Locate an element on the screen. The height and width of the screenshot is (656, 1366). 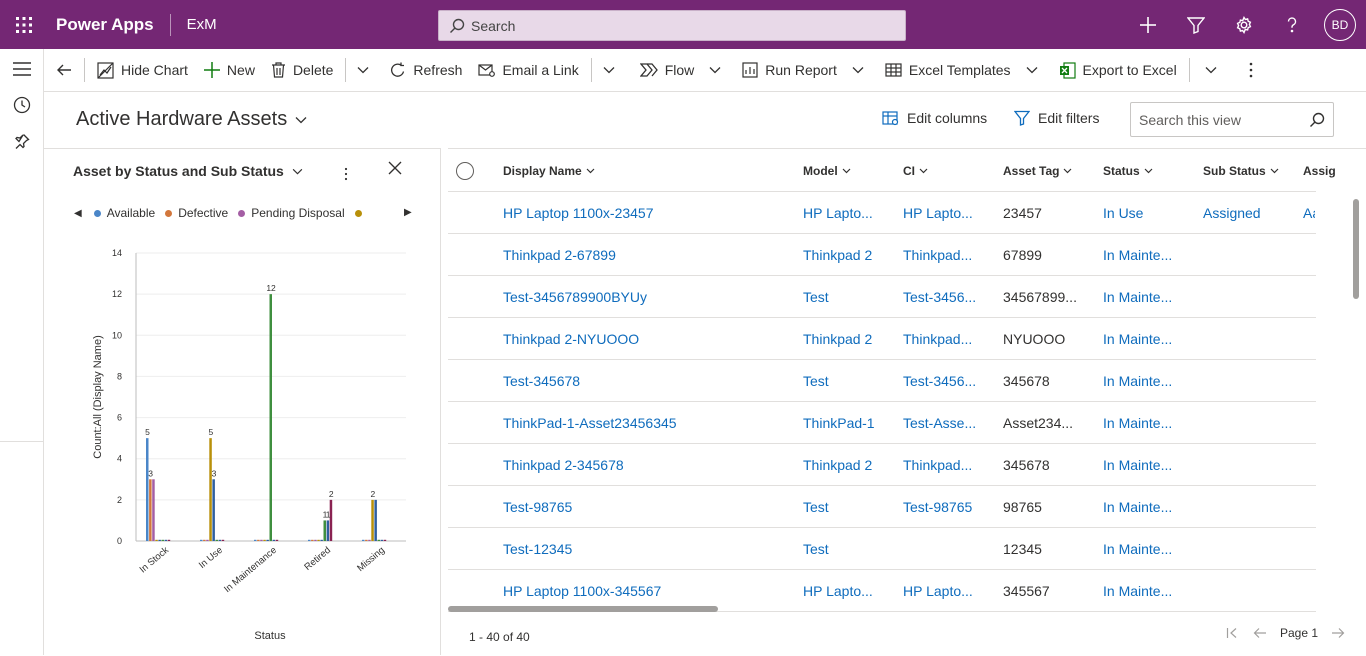
edit-filters-button: Edit filters is located at coordinates (1056, 118).